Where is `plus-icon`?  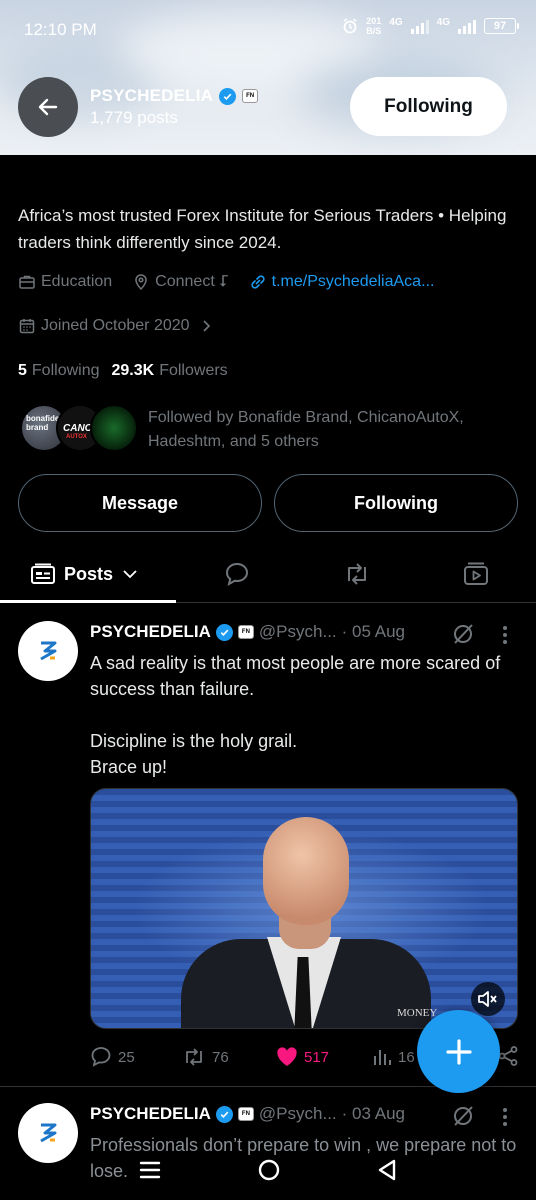
plus-icon is located at coordinates (458, 1051).